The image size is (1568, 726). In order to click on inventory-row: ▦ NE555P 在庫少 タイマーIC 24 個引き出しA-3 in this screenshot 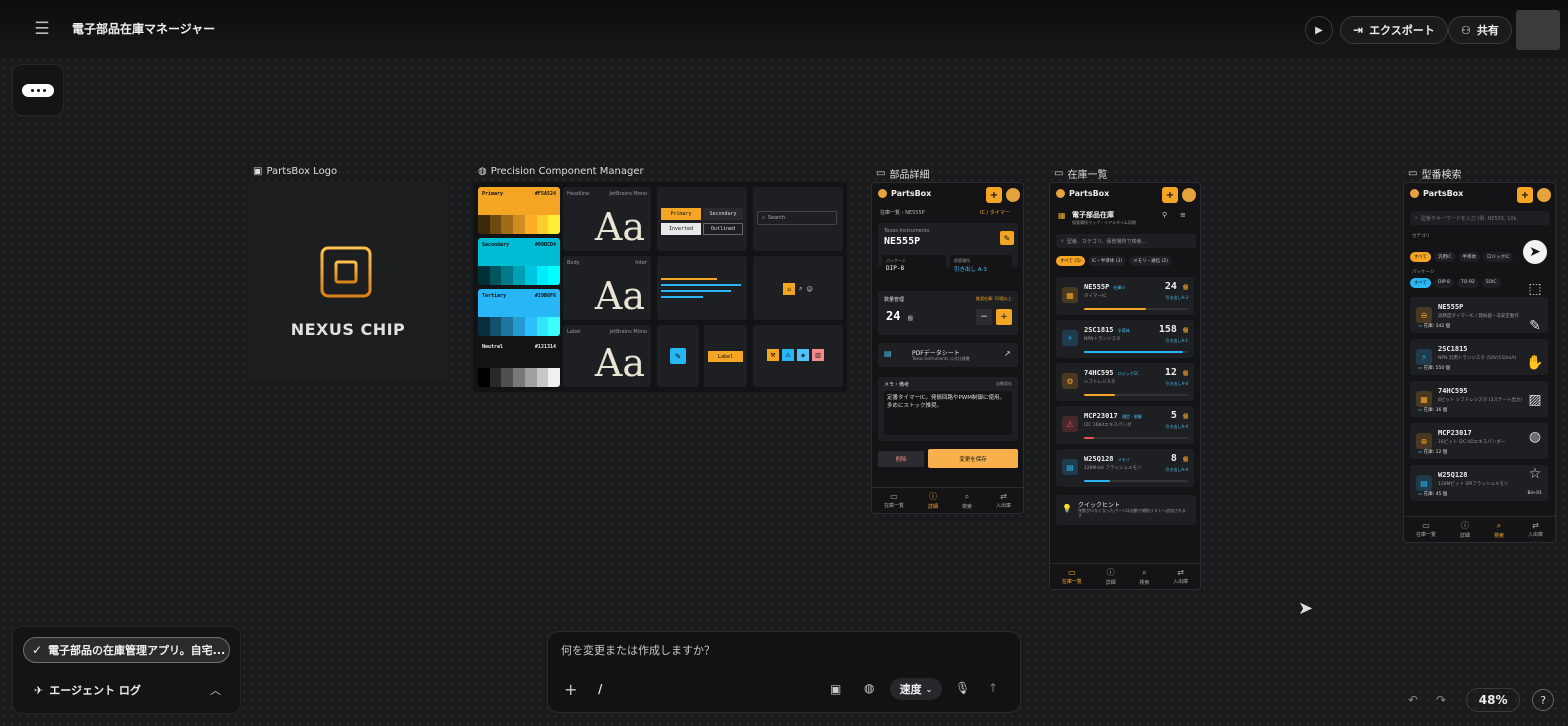, I will do `click(1125, 296)`.